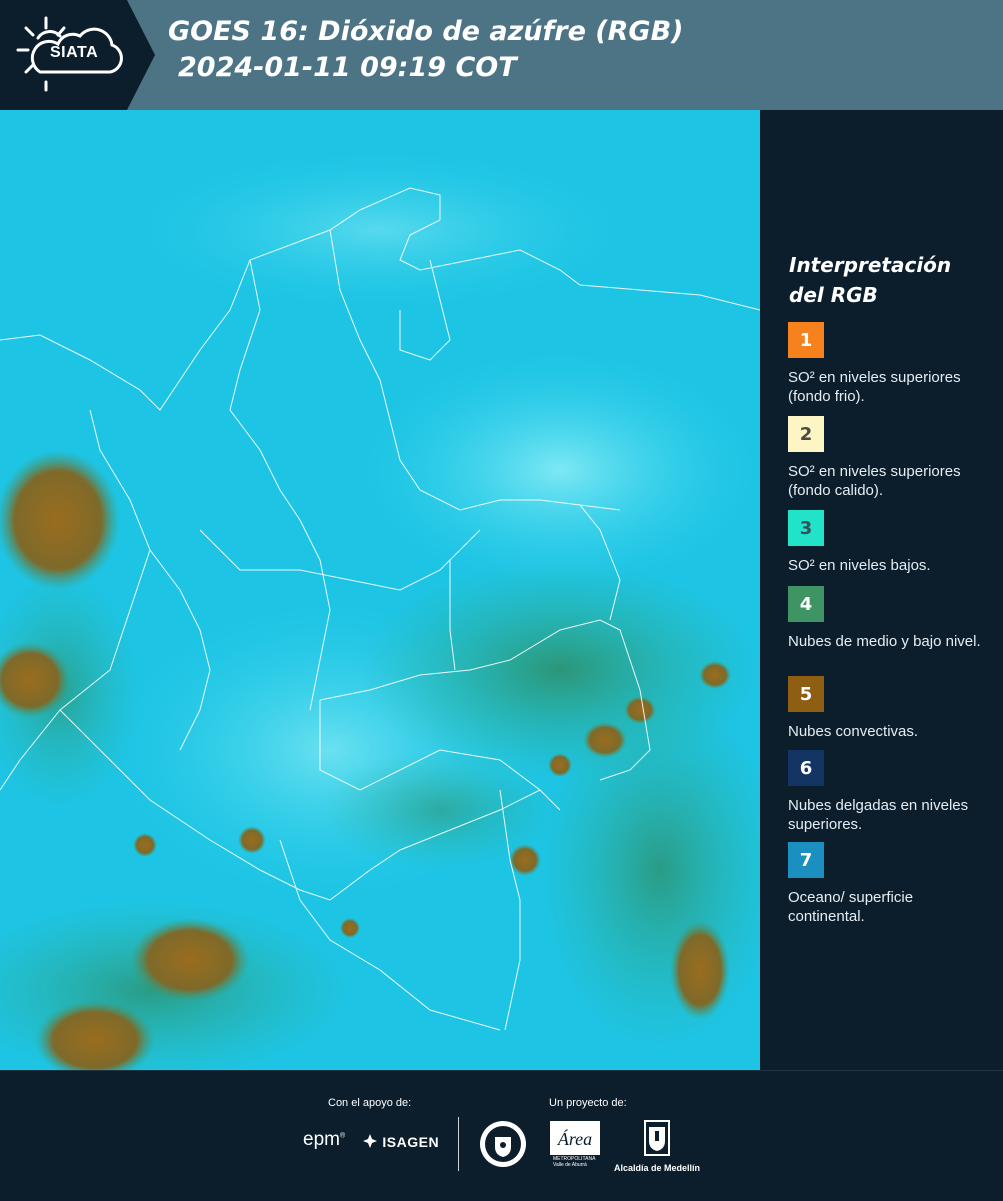 This screenshot has width=1003, height=1201. I want to click on area-metropolitana-text: METROPOLITANA Valle de Aburrá, so click(574, 1162).